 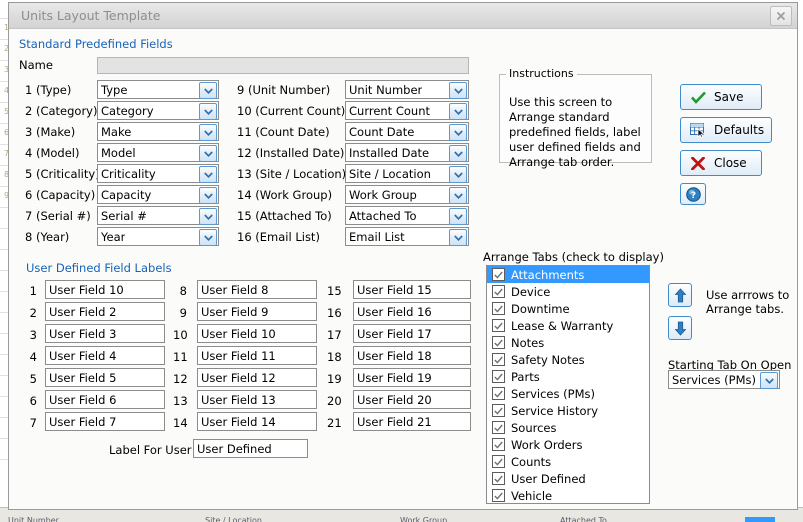 I want to click on arrange-tab-row: Sources, so click(x=568, y=427).